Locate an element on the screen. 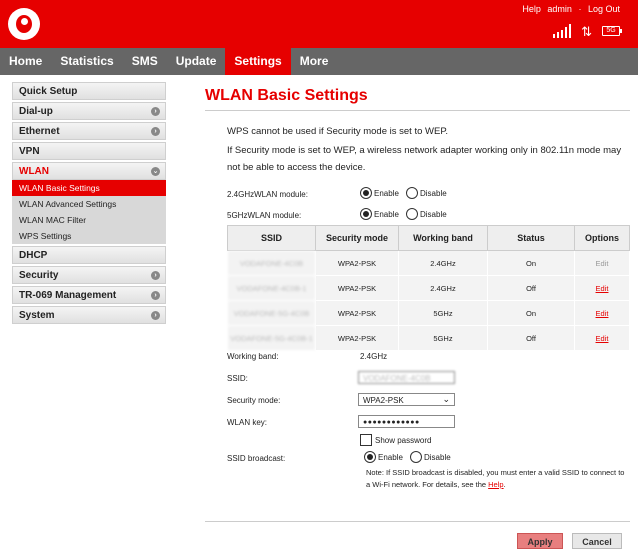 Image resolution: width=638 pixels, height=557 pixels. edit-link-disabled: Edit is located at coordinates (602, 263).